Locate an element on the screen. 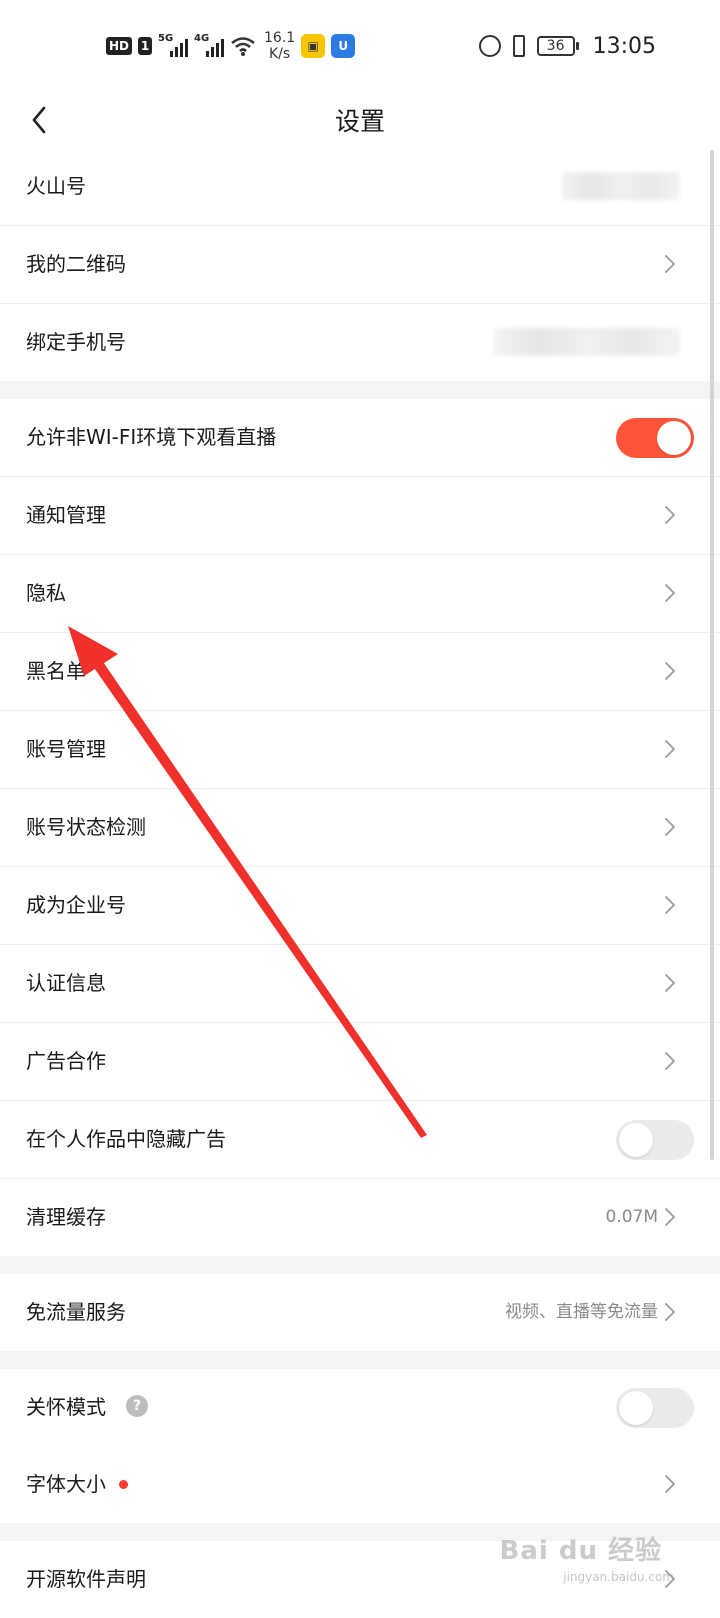  status-bar: HD 1 5G 4G 16.1 K/s ▣ U 36 13:05 is located at coordinates (360, 46).